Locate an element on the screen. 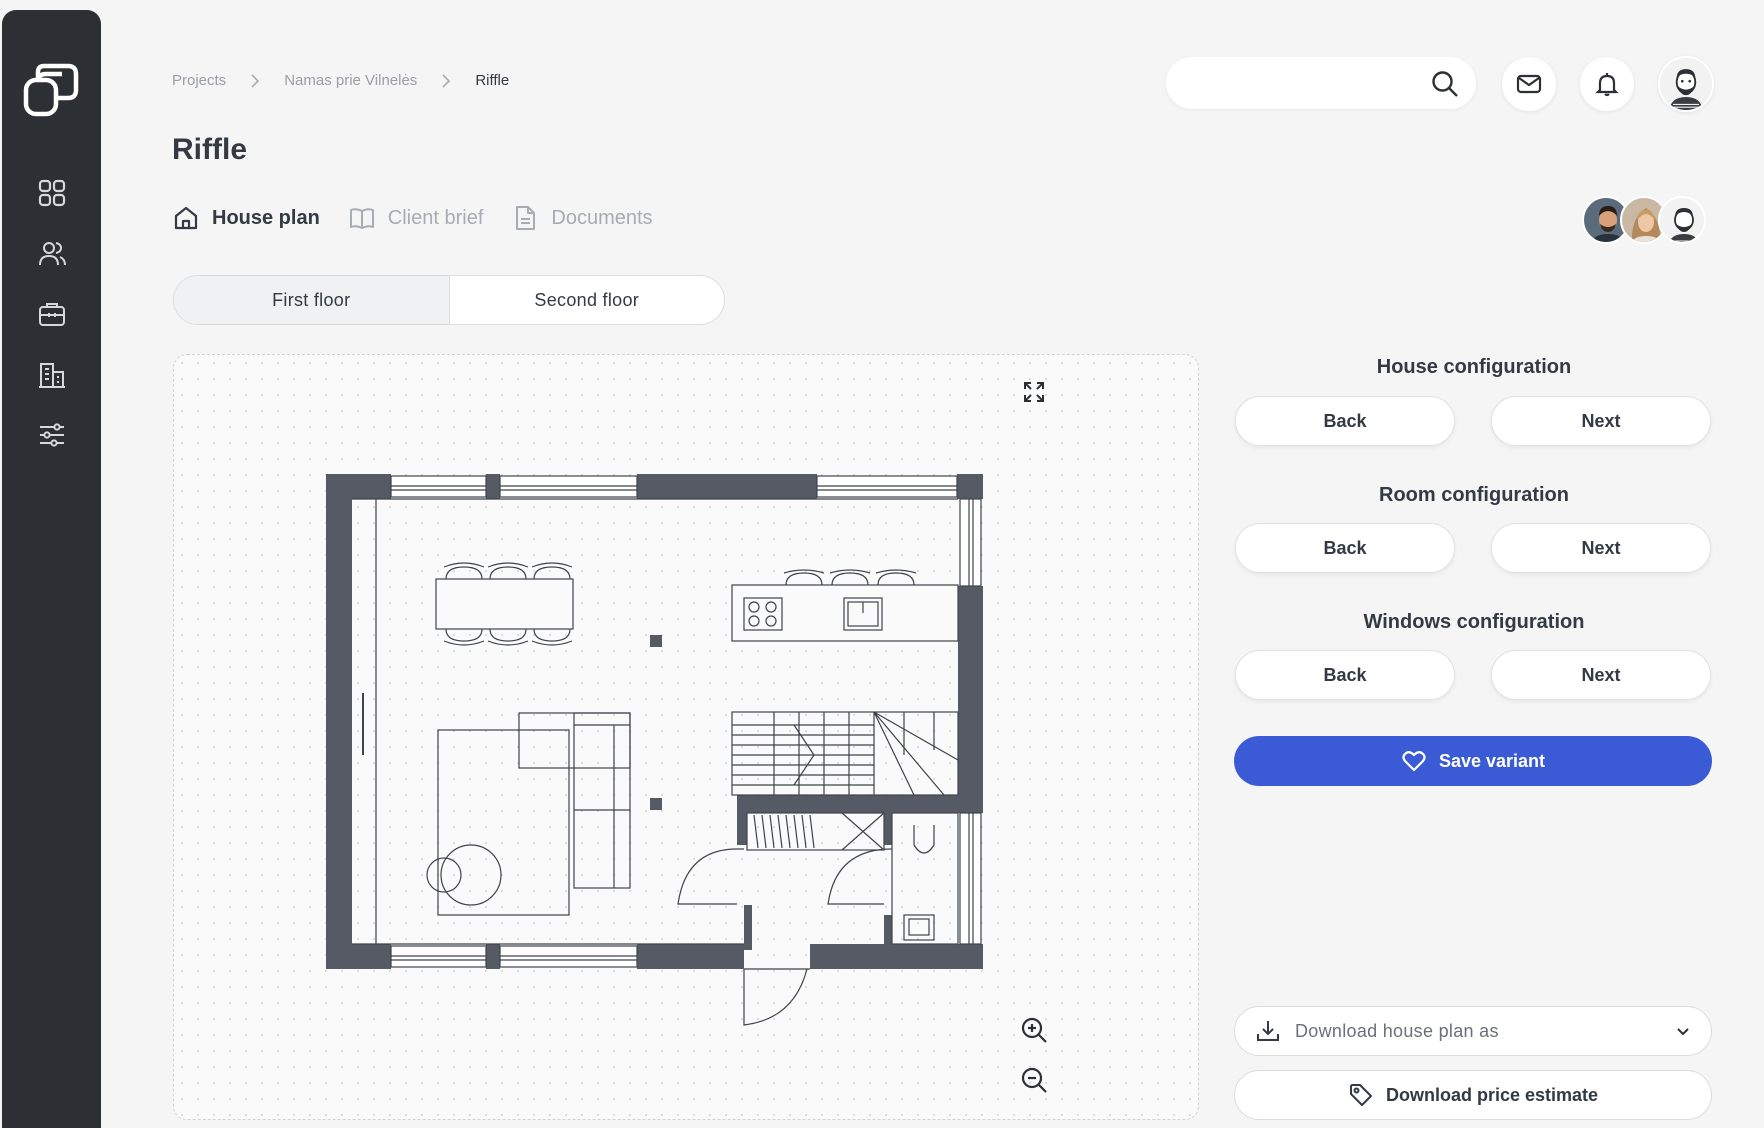  windows-back-button: Back is located at coordinates (1345, 675).